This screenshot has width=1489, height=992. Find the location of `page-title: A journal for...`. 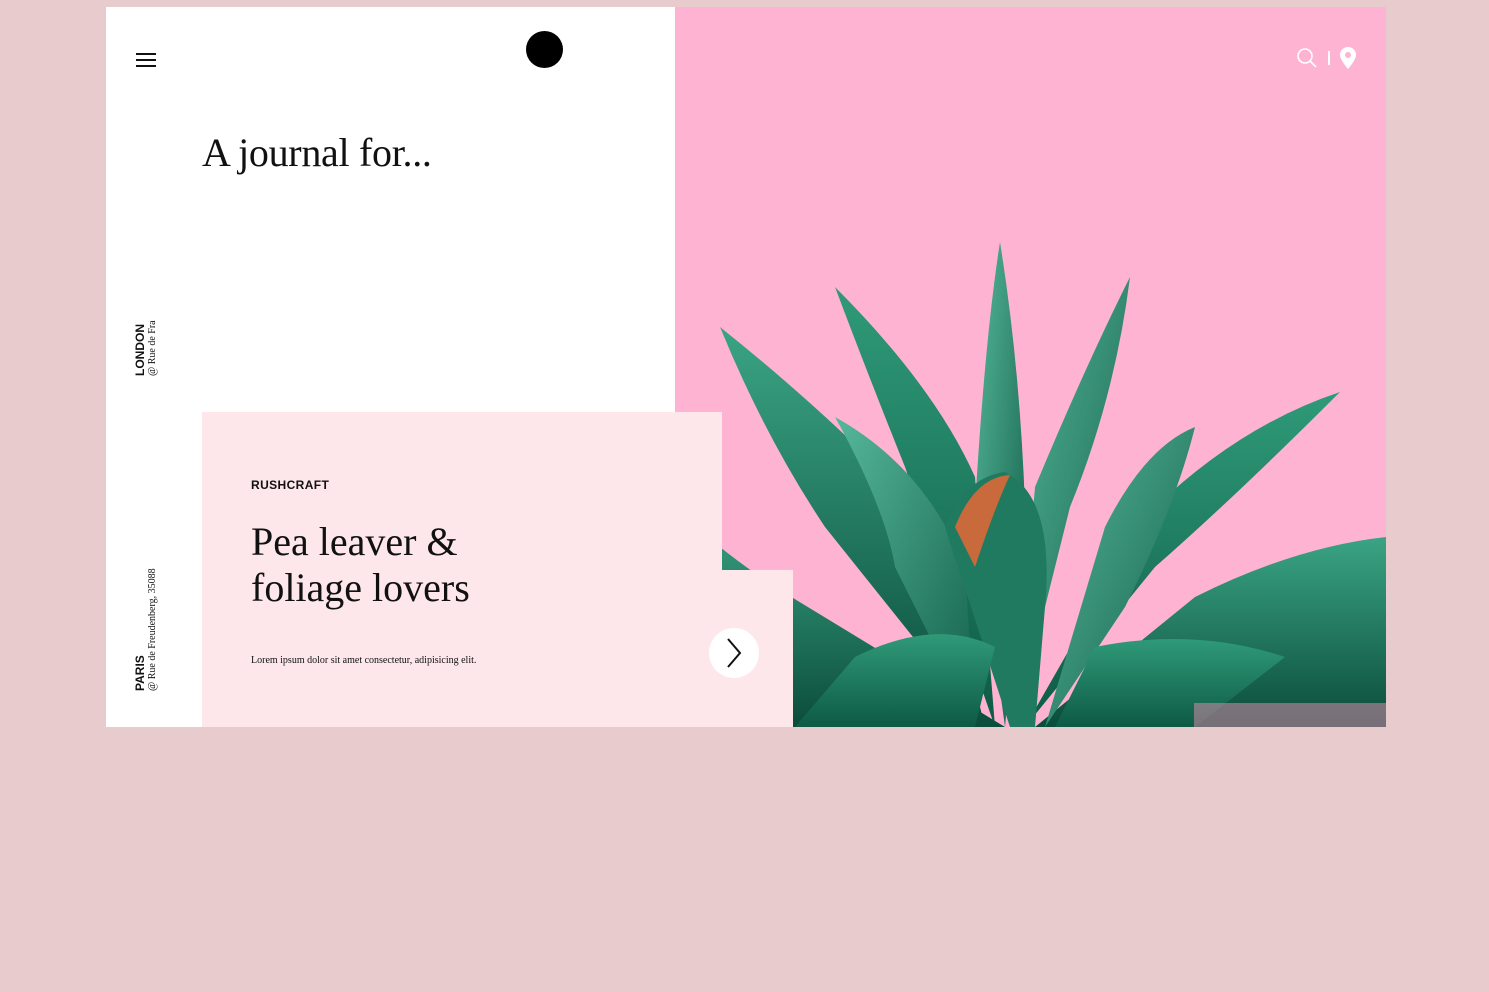

page-title: A journal for... is located at coordinates (317, 152).